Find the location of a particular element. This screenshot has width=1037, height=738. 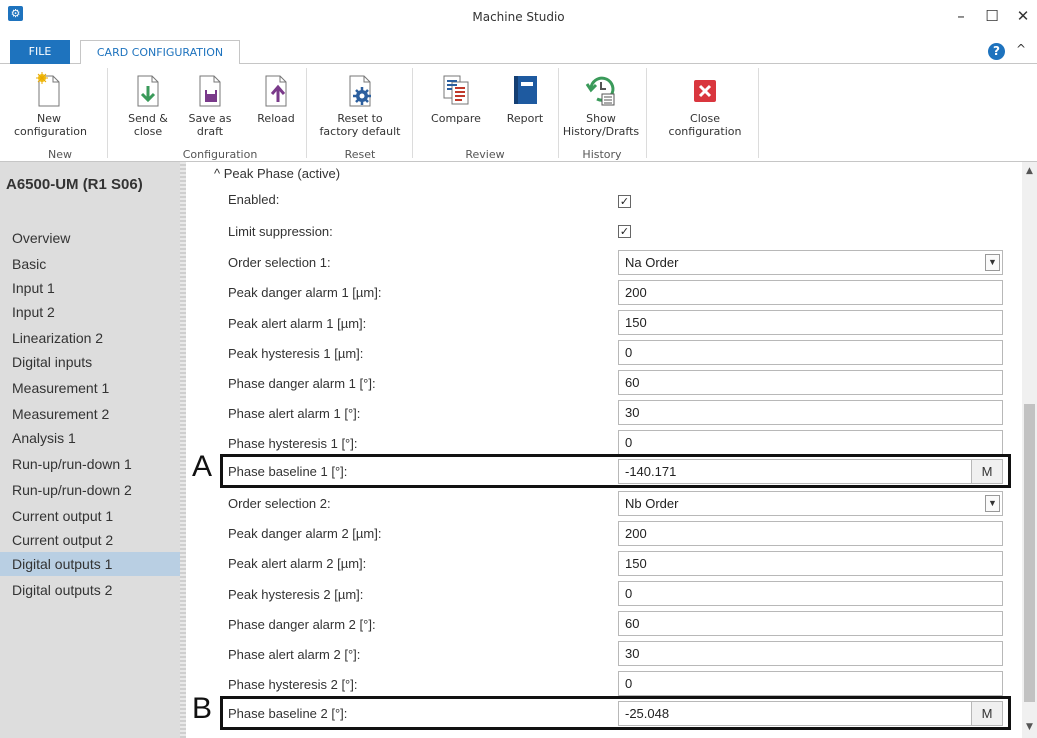

order-selection-2-value: Nb Order is located at coordinates (652, 503).